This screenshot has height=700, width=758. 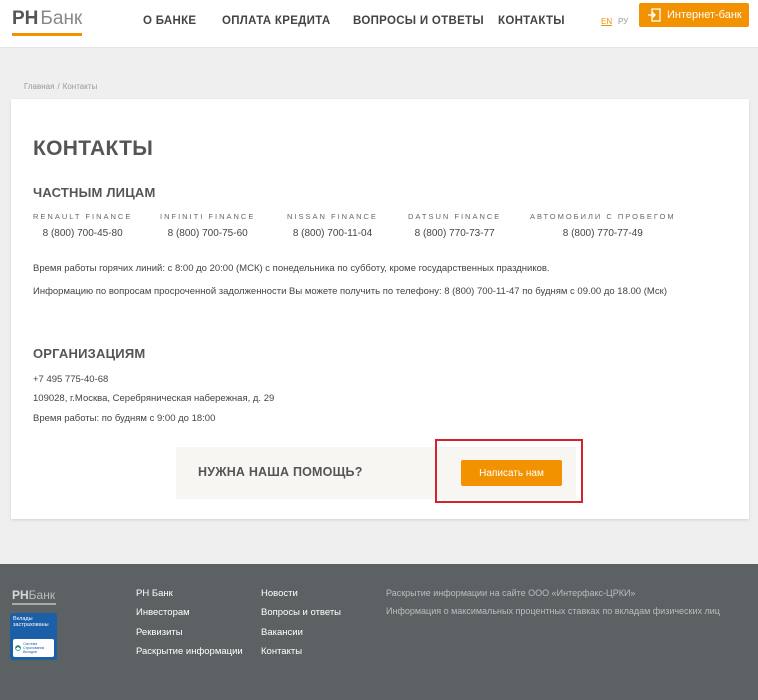 I want to click on footer-link-investors: Инвесторам, so click(x=163, y=612).